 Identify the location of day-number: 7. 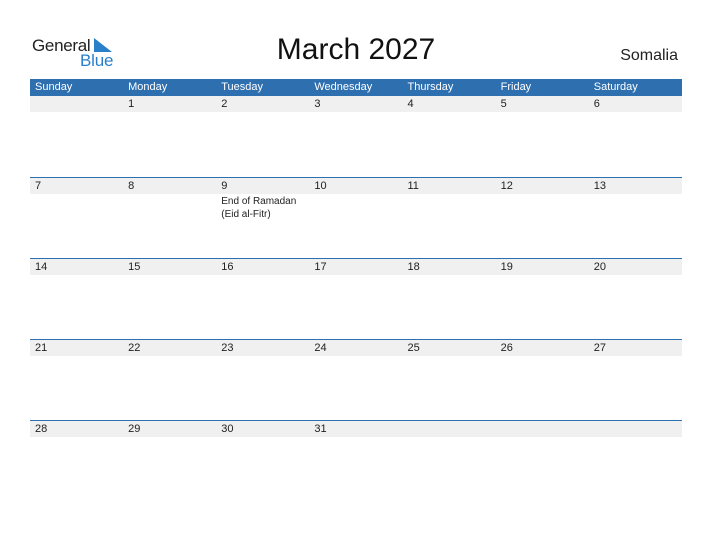
(38, 186).